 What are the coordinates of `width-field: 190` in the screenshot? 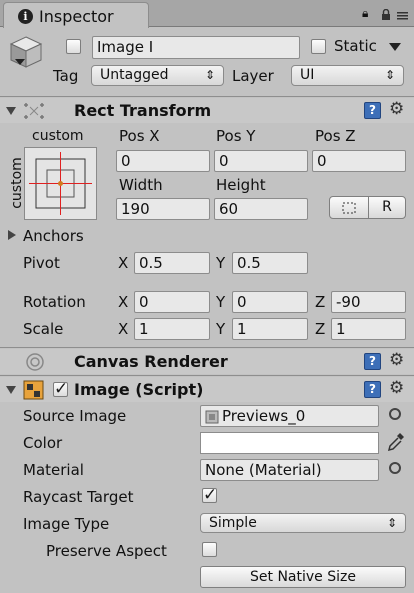 It's located at (163, 209).